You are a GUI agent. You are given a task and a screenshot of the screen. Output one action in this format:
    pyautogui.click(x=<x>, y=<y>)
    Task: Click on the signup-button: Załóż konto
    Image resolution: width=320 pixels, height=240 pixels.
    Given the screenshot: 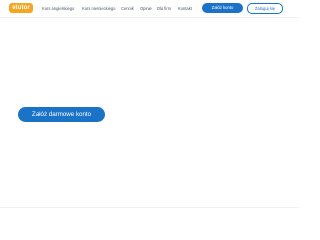 What is the action you would take?
    pyautogui.click(x=222, y=8)
    